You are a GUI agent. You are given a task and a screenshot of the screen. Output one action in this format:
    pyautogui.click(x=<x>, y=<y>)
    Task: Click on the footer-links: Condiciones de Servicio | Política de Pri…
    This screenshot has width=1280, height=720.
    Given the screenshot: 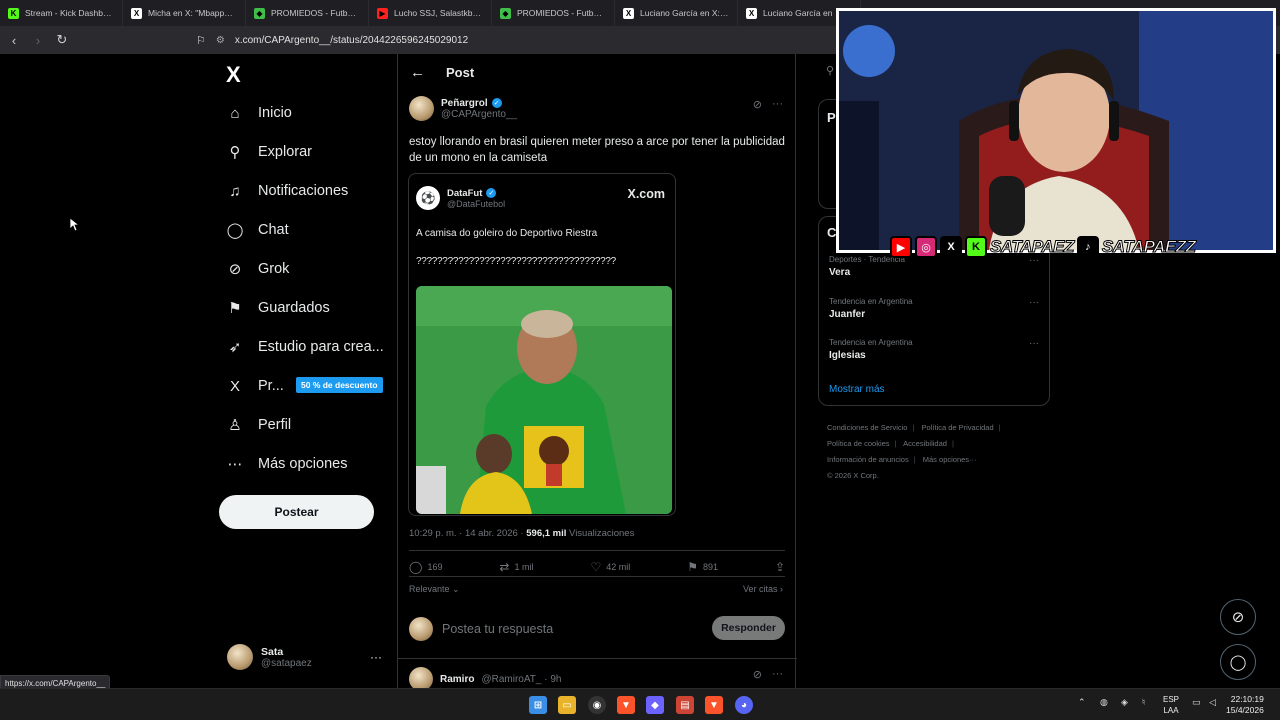 What is the action you would take?
    pyautogui.click(x=914, y=451)
    